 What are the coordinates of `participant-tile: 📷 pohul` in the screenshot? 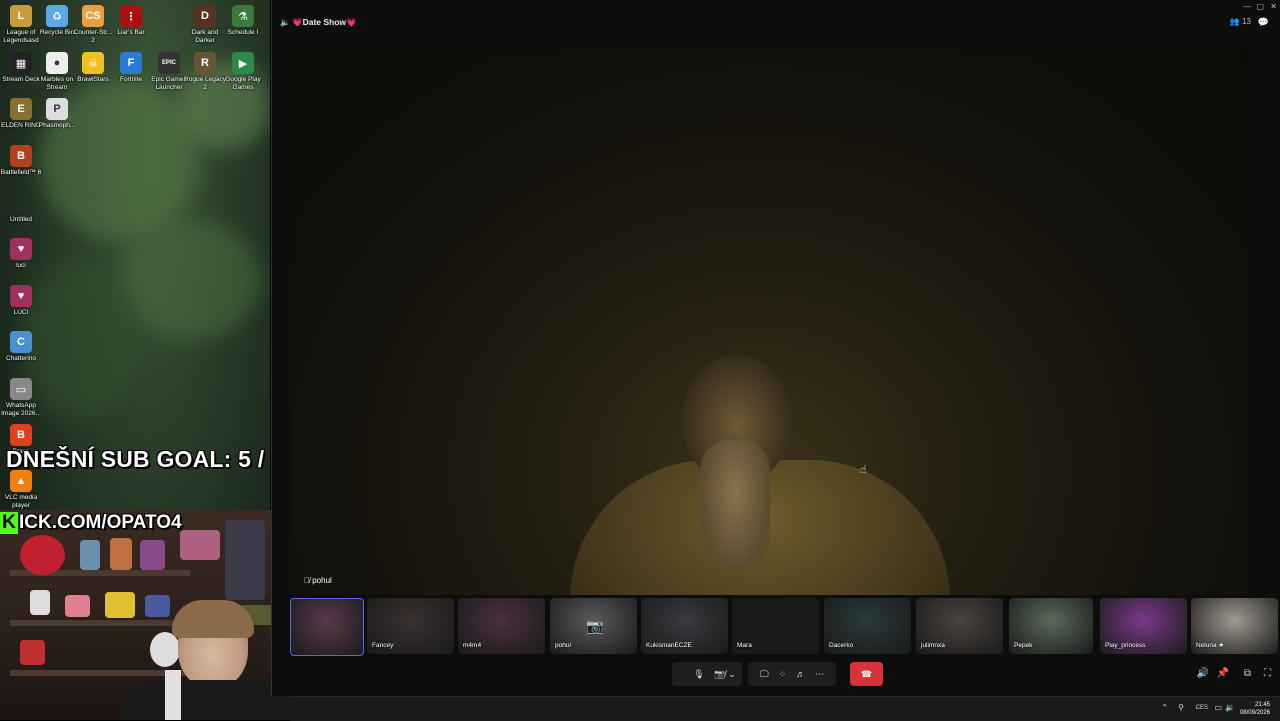 It's located at (593, 626).